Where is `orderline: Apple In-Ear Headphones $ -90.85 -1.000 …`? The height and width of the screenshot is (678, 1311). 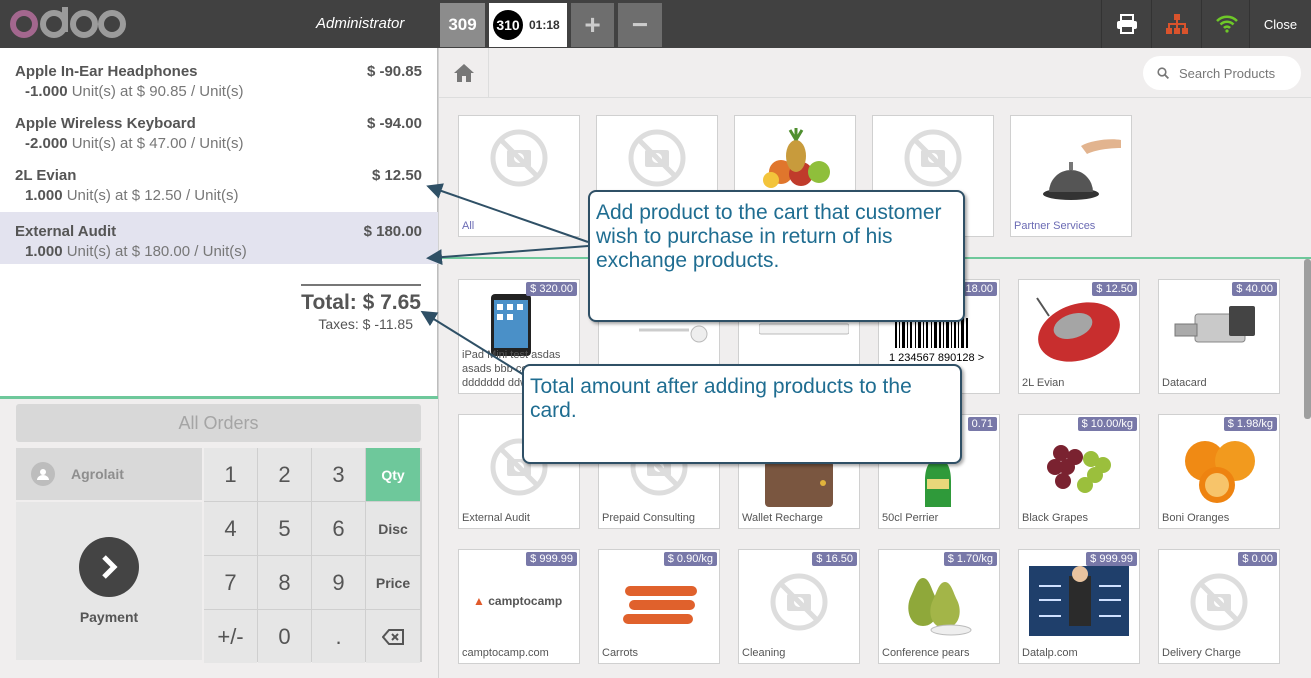
orderline: Apple In-Ear Headphones $ -90.85 -1.000 … is located at coordinates (219, 78).